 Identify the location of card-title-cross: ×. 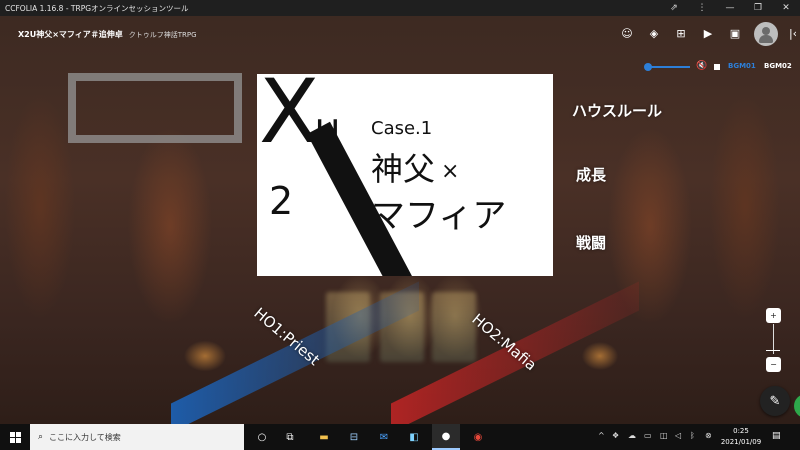
(450, 171).